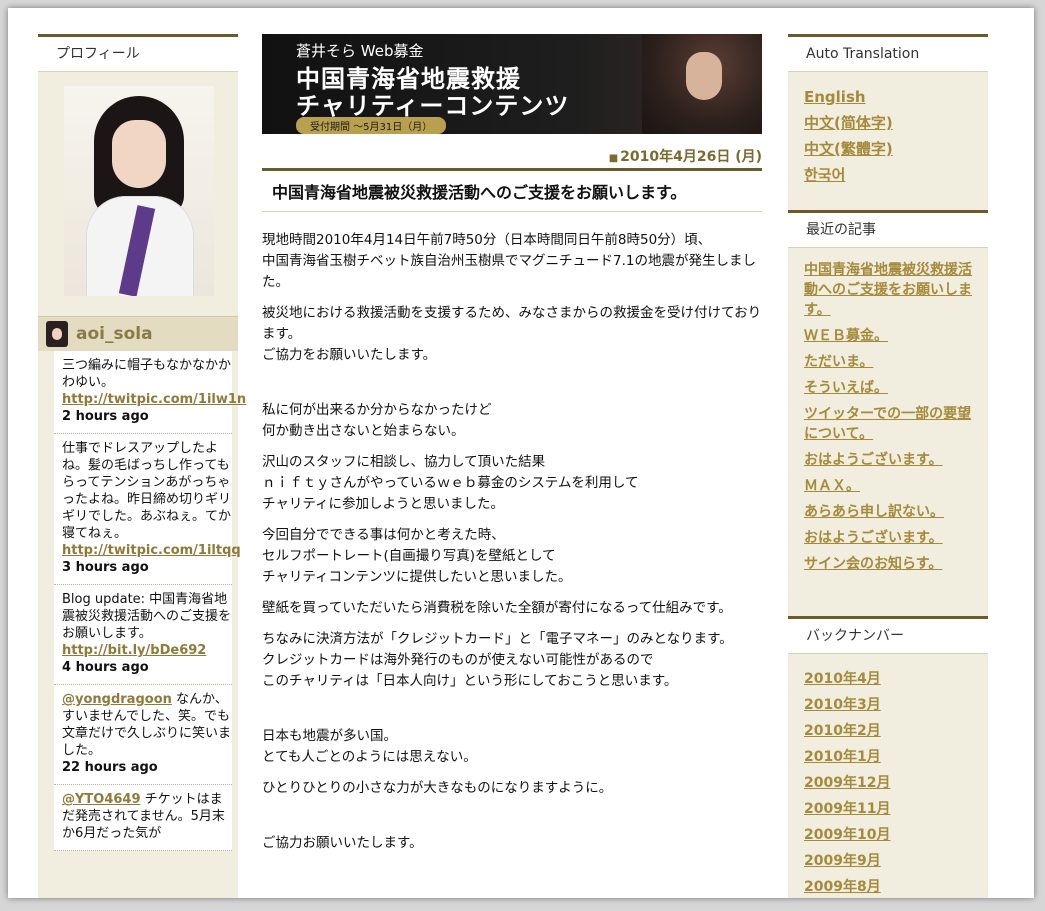  Describe the element at coordinates (891, 512) in the screenshot. I see `recent-post-link: あらあら申し訳ない。` at that location.